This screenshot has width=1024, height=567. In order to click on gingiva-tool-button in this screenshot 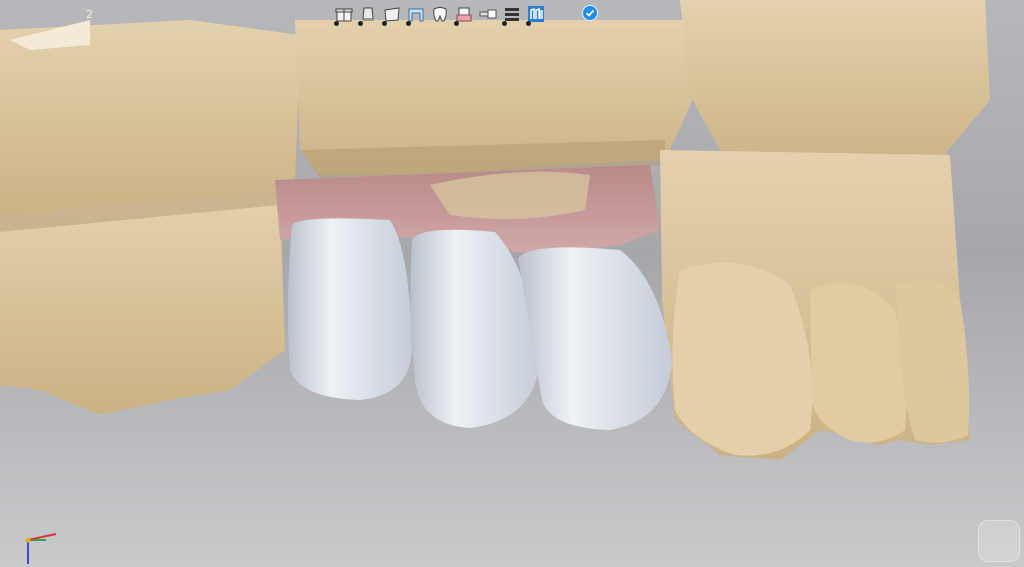, I will do `click(464, 15)`.